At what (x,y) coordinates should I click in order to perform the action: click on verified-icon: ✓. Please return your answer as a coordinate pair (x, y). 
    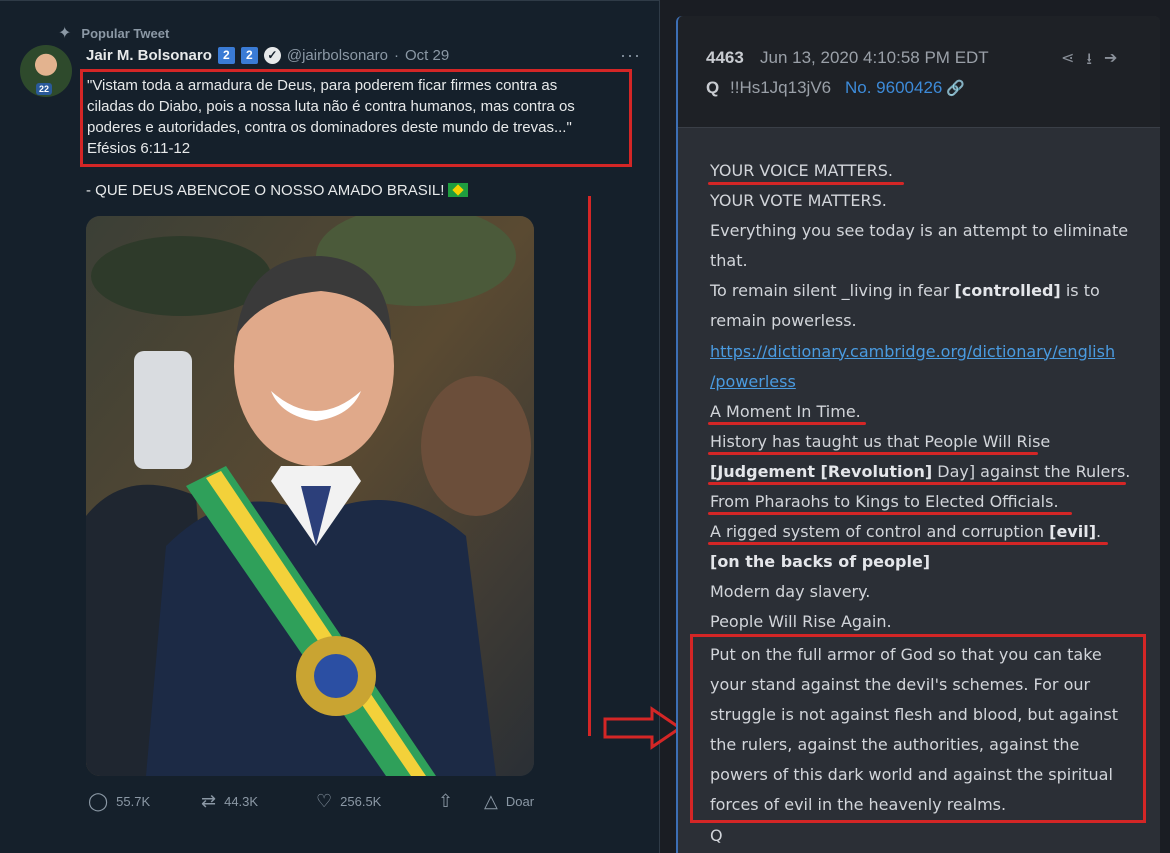
    Looking at the image, I should click on (272, 55).